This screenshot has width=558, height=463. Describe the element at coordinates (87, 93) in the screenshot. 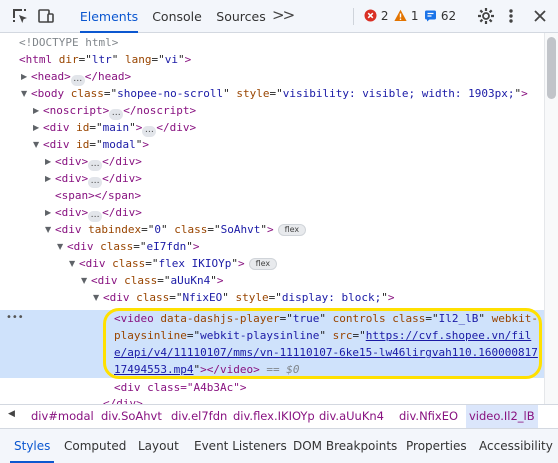

I see `body-attr-class: class` at that location.